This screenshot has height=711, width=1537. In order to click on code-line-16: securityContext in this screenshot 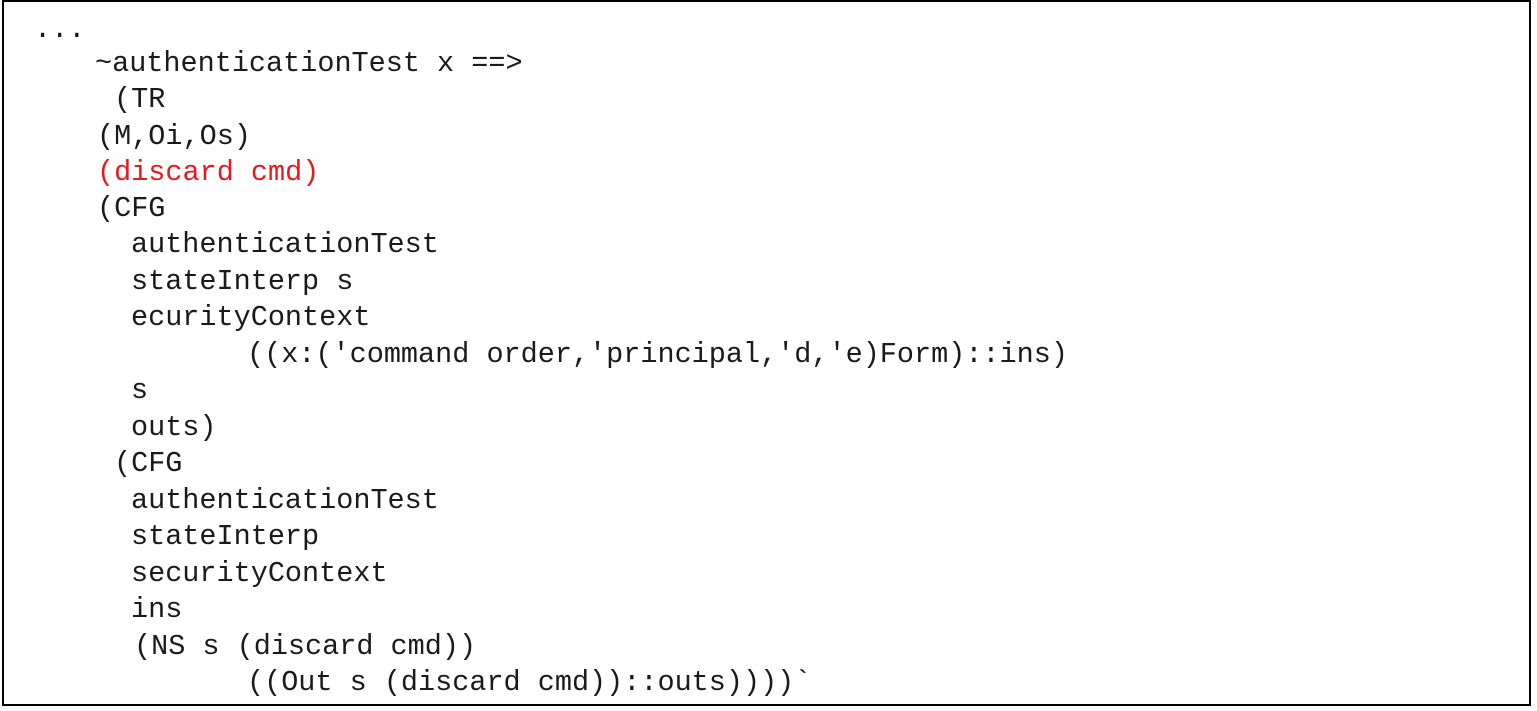, I will do `click(259, 573)`.